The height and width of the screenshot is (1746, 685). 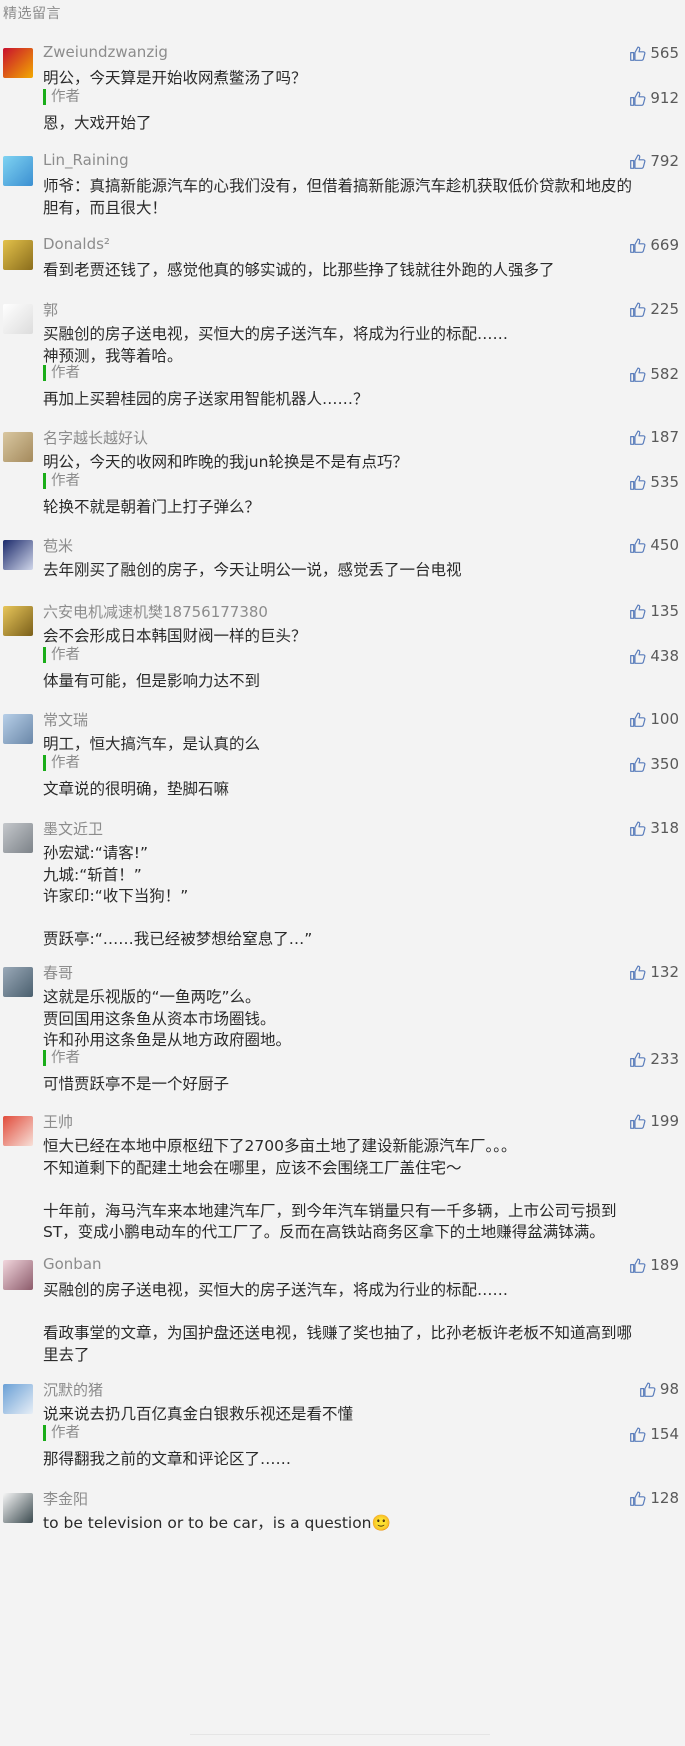 I want to click on like-button: 135, so click(x=654, y=611).